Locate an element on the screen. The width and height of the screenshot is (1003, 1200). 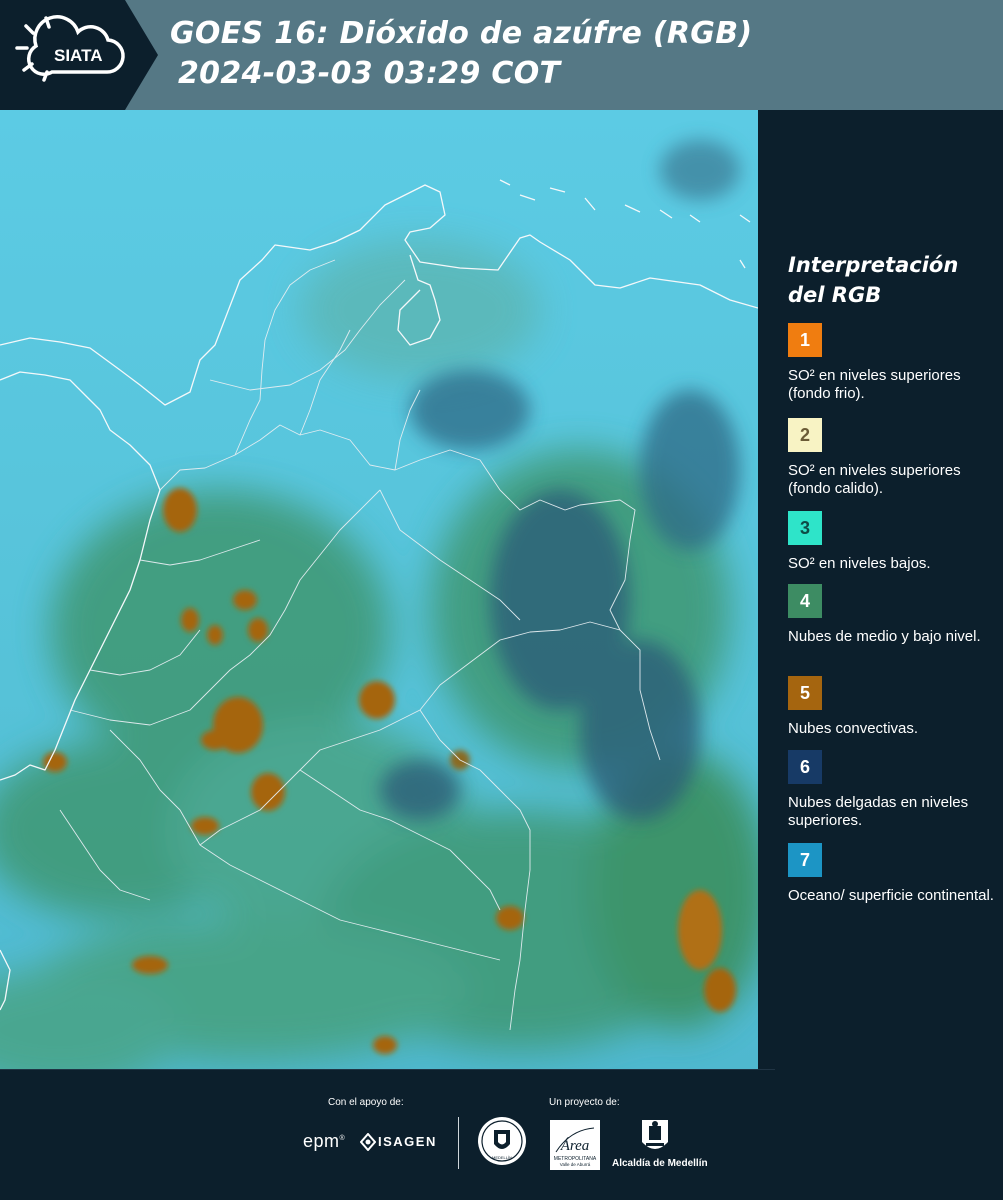
project-label: Un proyecto de: is located at coordinates (584, 1102).